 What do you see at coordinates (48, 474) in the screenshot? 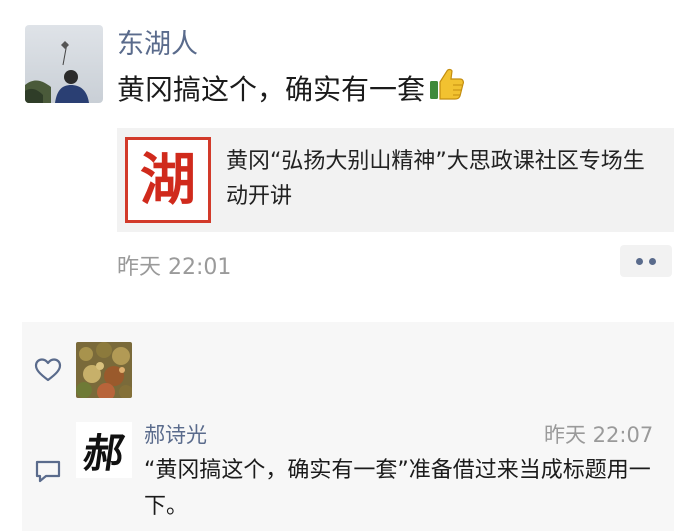
I see `comment-icon` at bounding box center [48, 474].